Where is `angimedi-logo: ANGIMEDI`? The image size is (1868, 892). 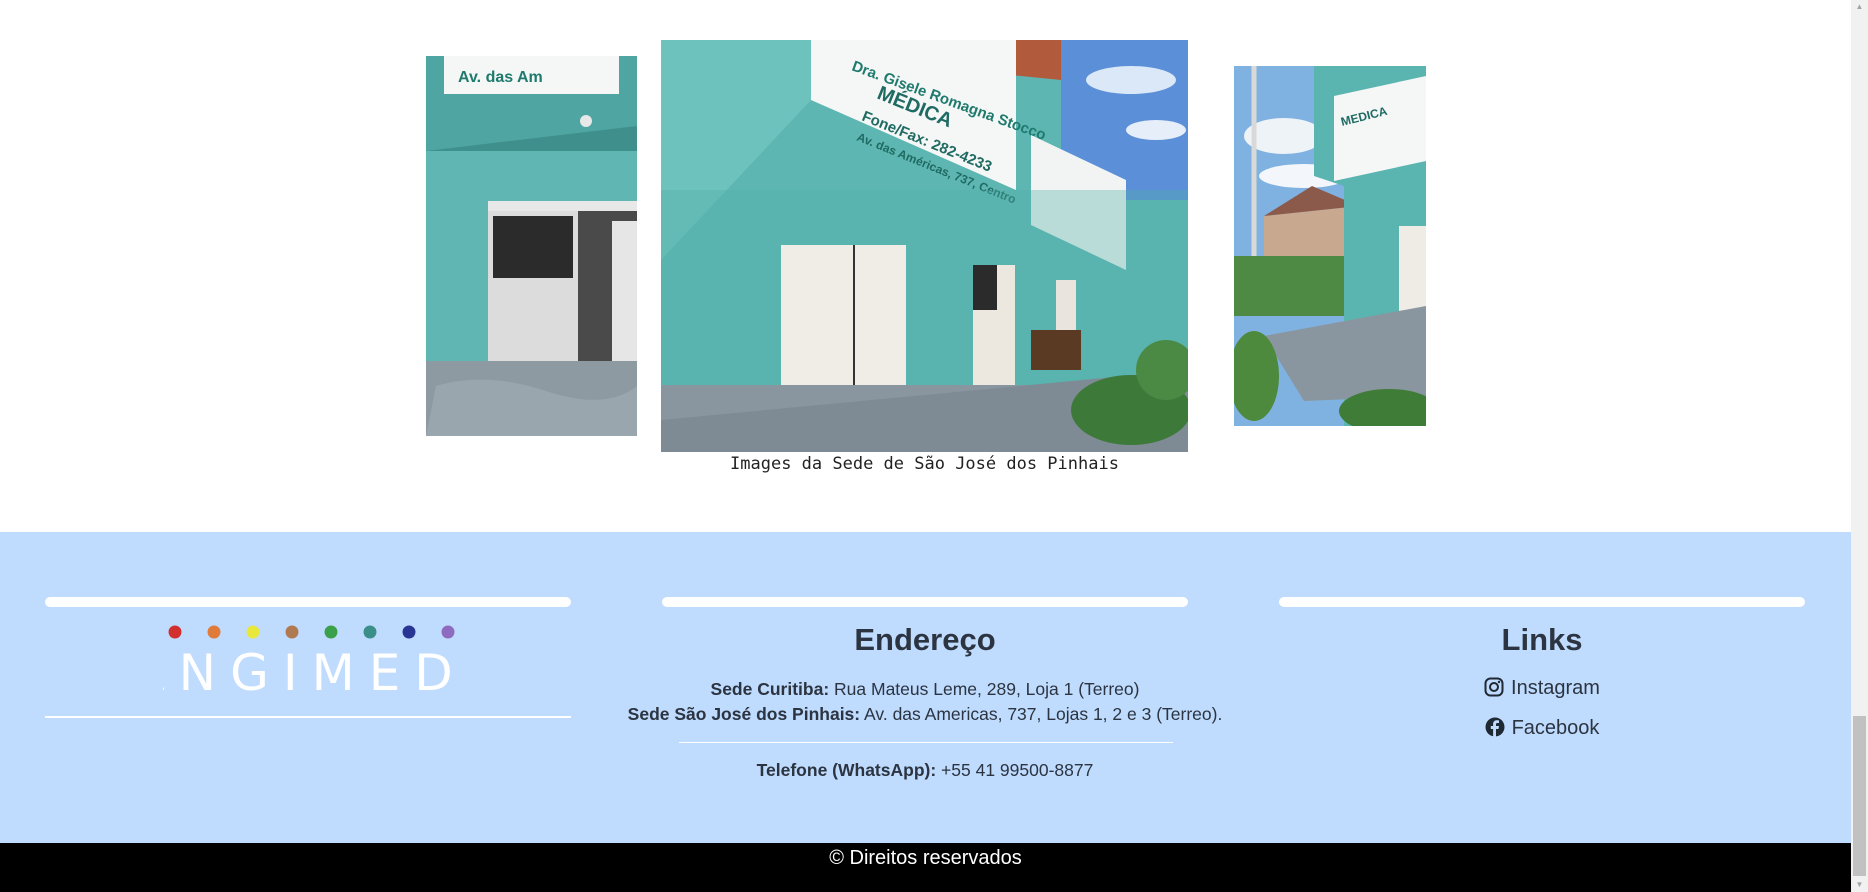
angimedi-logo: ANGIMEDI is located at coordinates (306, 663).